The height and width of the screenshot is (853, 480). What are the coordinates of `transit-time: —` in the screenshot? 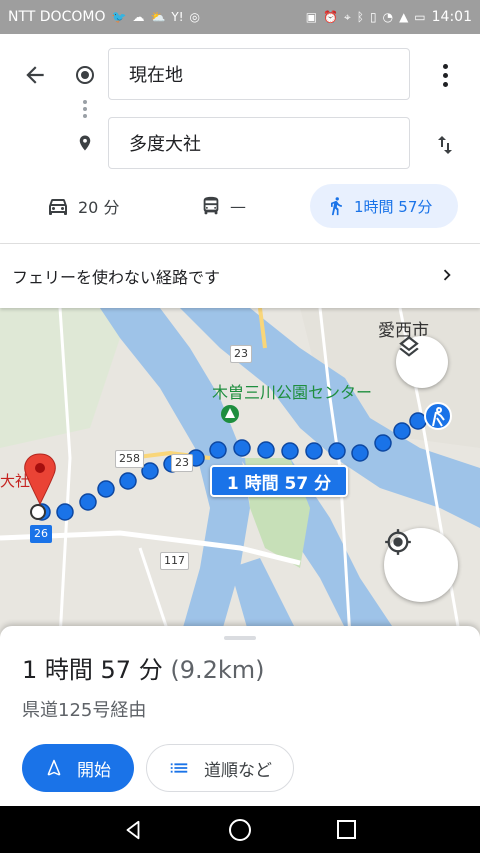 It's located at (238, 206).